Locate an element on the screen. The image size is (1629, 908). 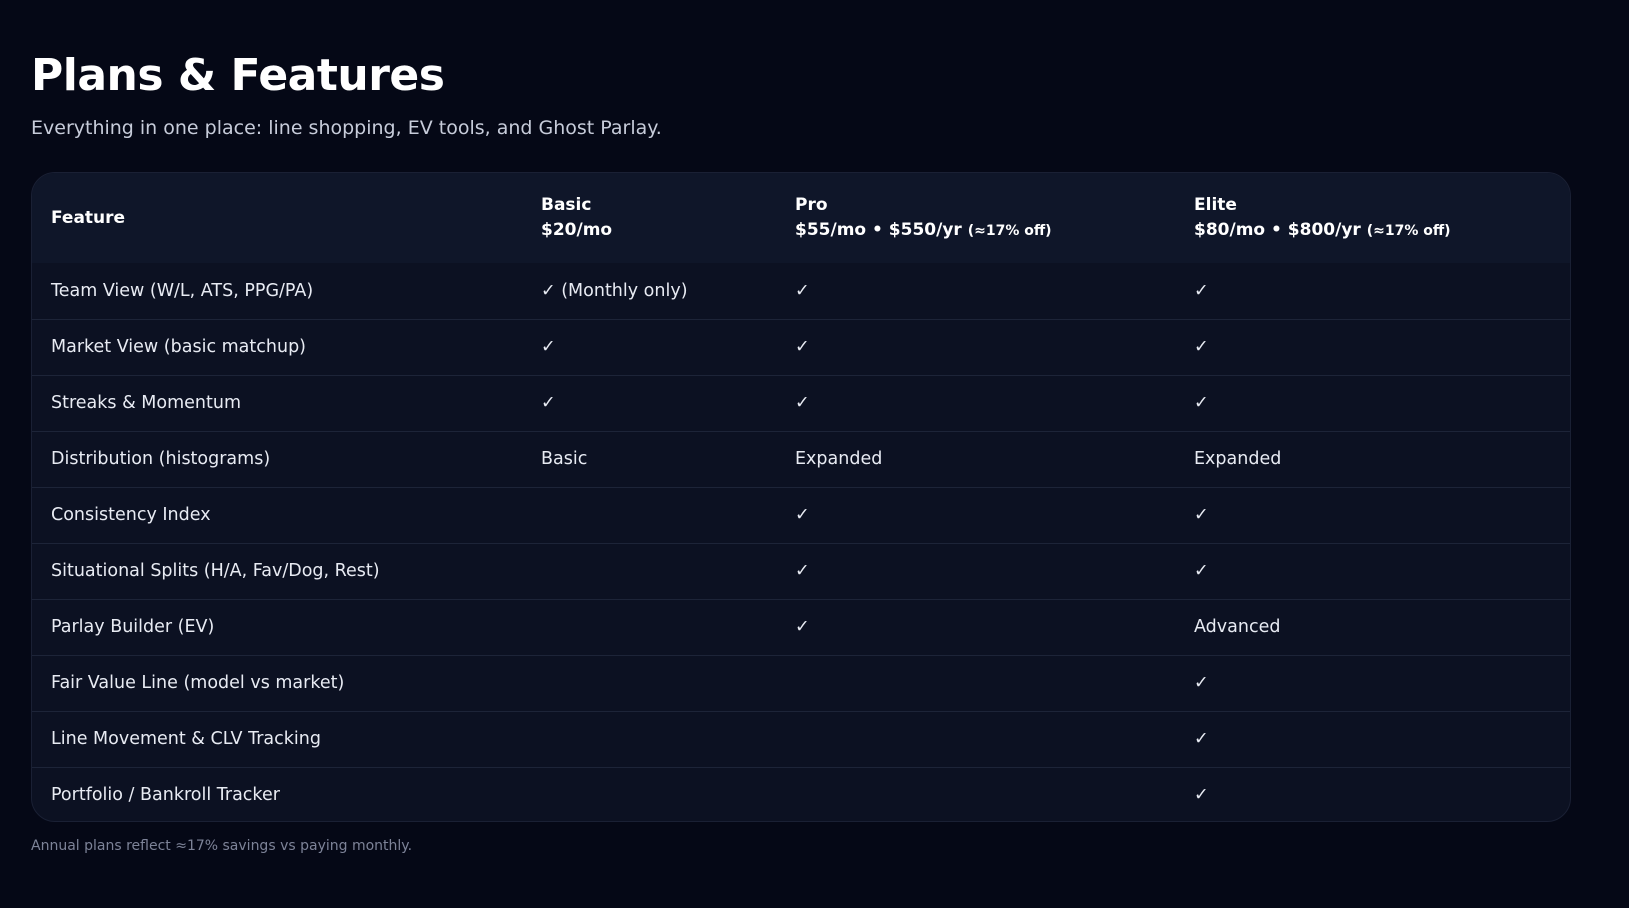
plan-header-pro: Pro $55/mo • $550/yr (≈17% off) is located at coordinates (994, 218).